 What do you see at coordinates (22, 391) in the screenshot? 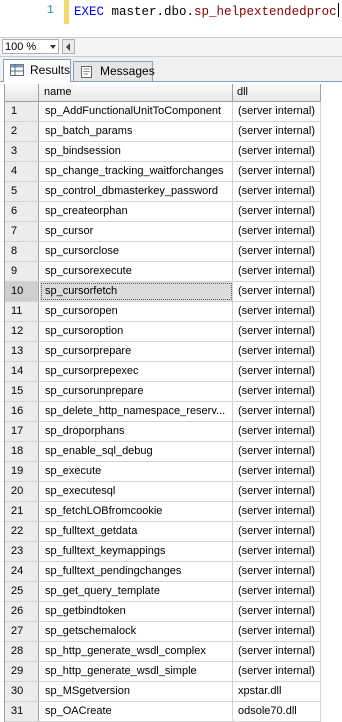
I see `row-number: 15` at bounding box center [22, 391].